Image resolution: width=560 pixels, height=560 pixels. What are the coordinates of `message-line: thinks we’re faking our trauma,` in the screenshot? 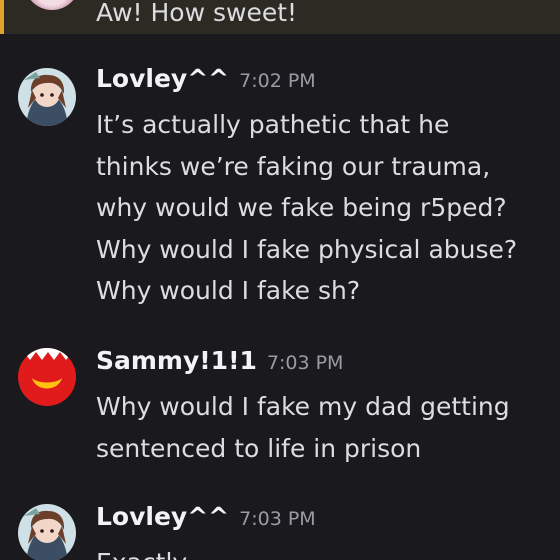 It's located at (293, 166).